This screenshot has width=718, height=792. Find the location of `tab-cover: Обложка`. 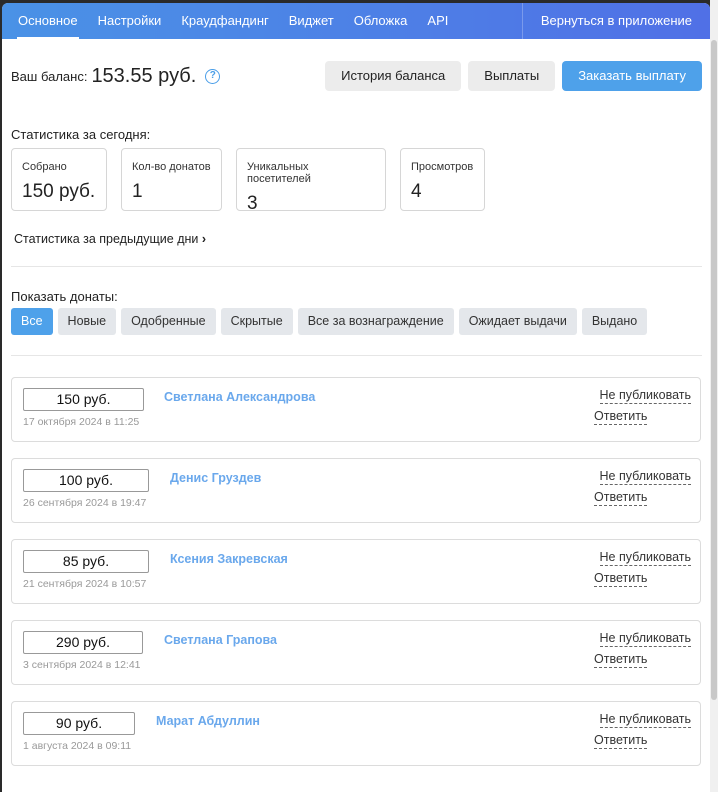

tab-cover: Обложка is located at coordinates (381, 21).